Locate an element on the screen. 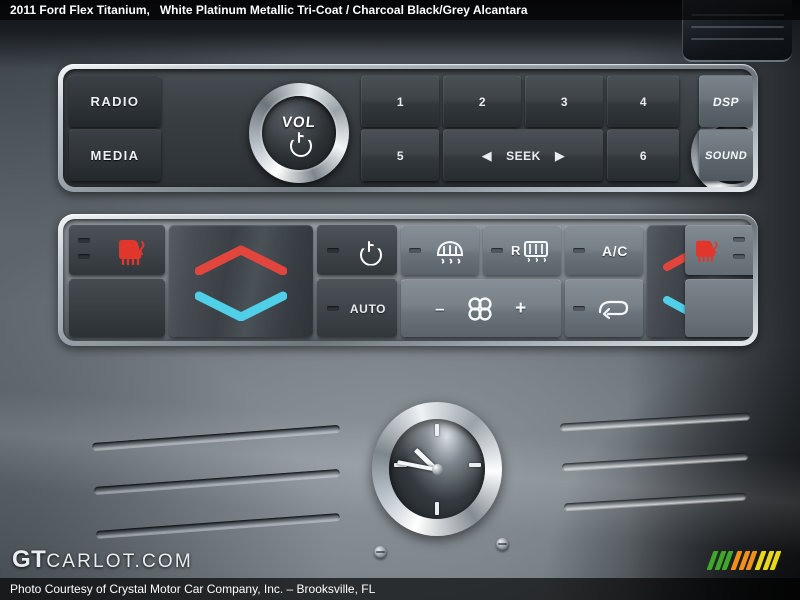 The width and height of the screenshot is (800, 600). site-watermark: GT CARLOT.COM is located at coordinates (102, 560).